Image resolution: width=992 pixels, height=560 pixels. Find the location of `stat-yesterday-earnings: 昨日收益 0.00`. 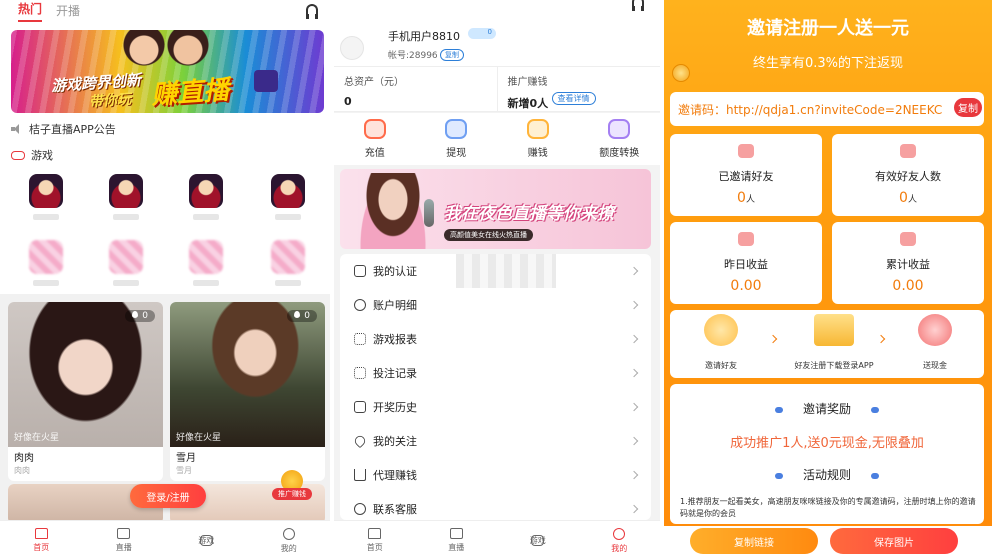

stat-yesterday-earnings: 昨日收益 0.00 is located at coordinates (746, 263).